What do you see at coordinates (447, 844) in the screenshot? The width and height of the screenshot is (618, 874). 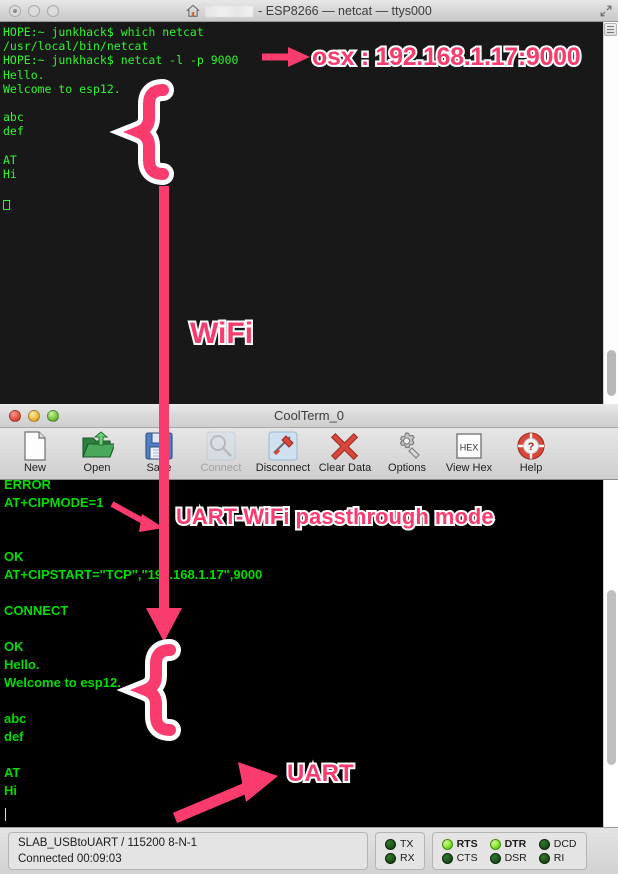 I see `rts-led-icon` at bounding box center [447, 844].